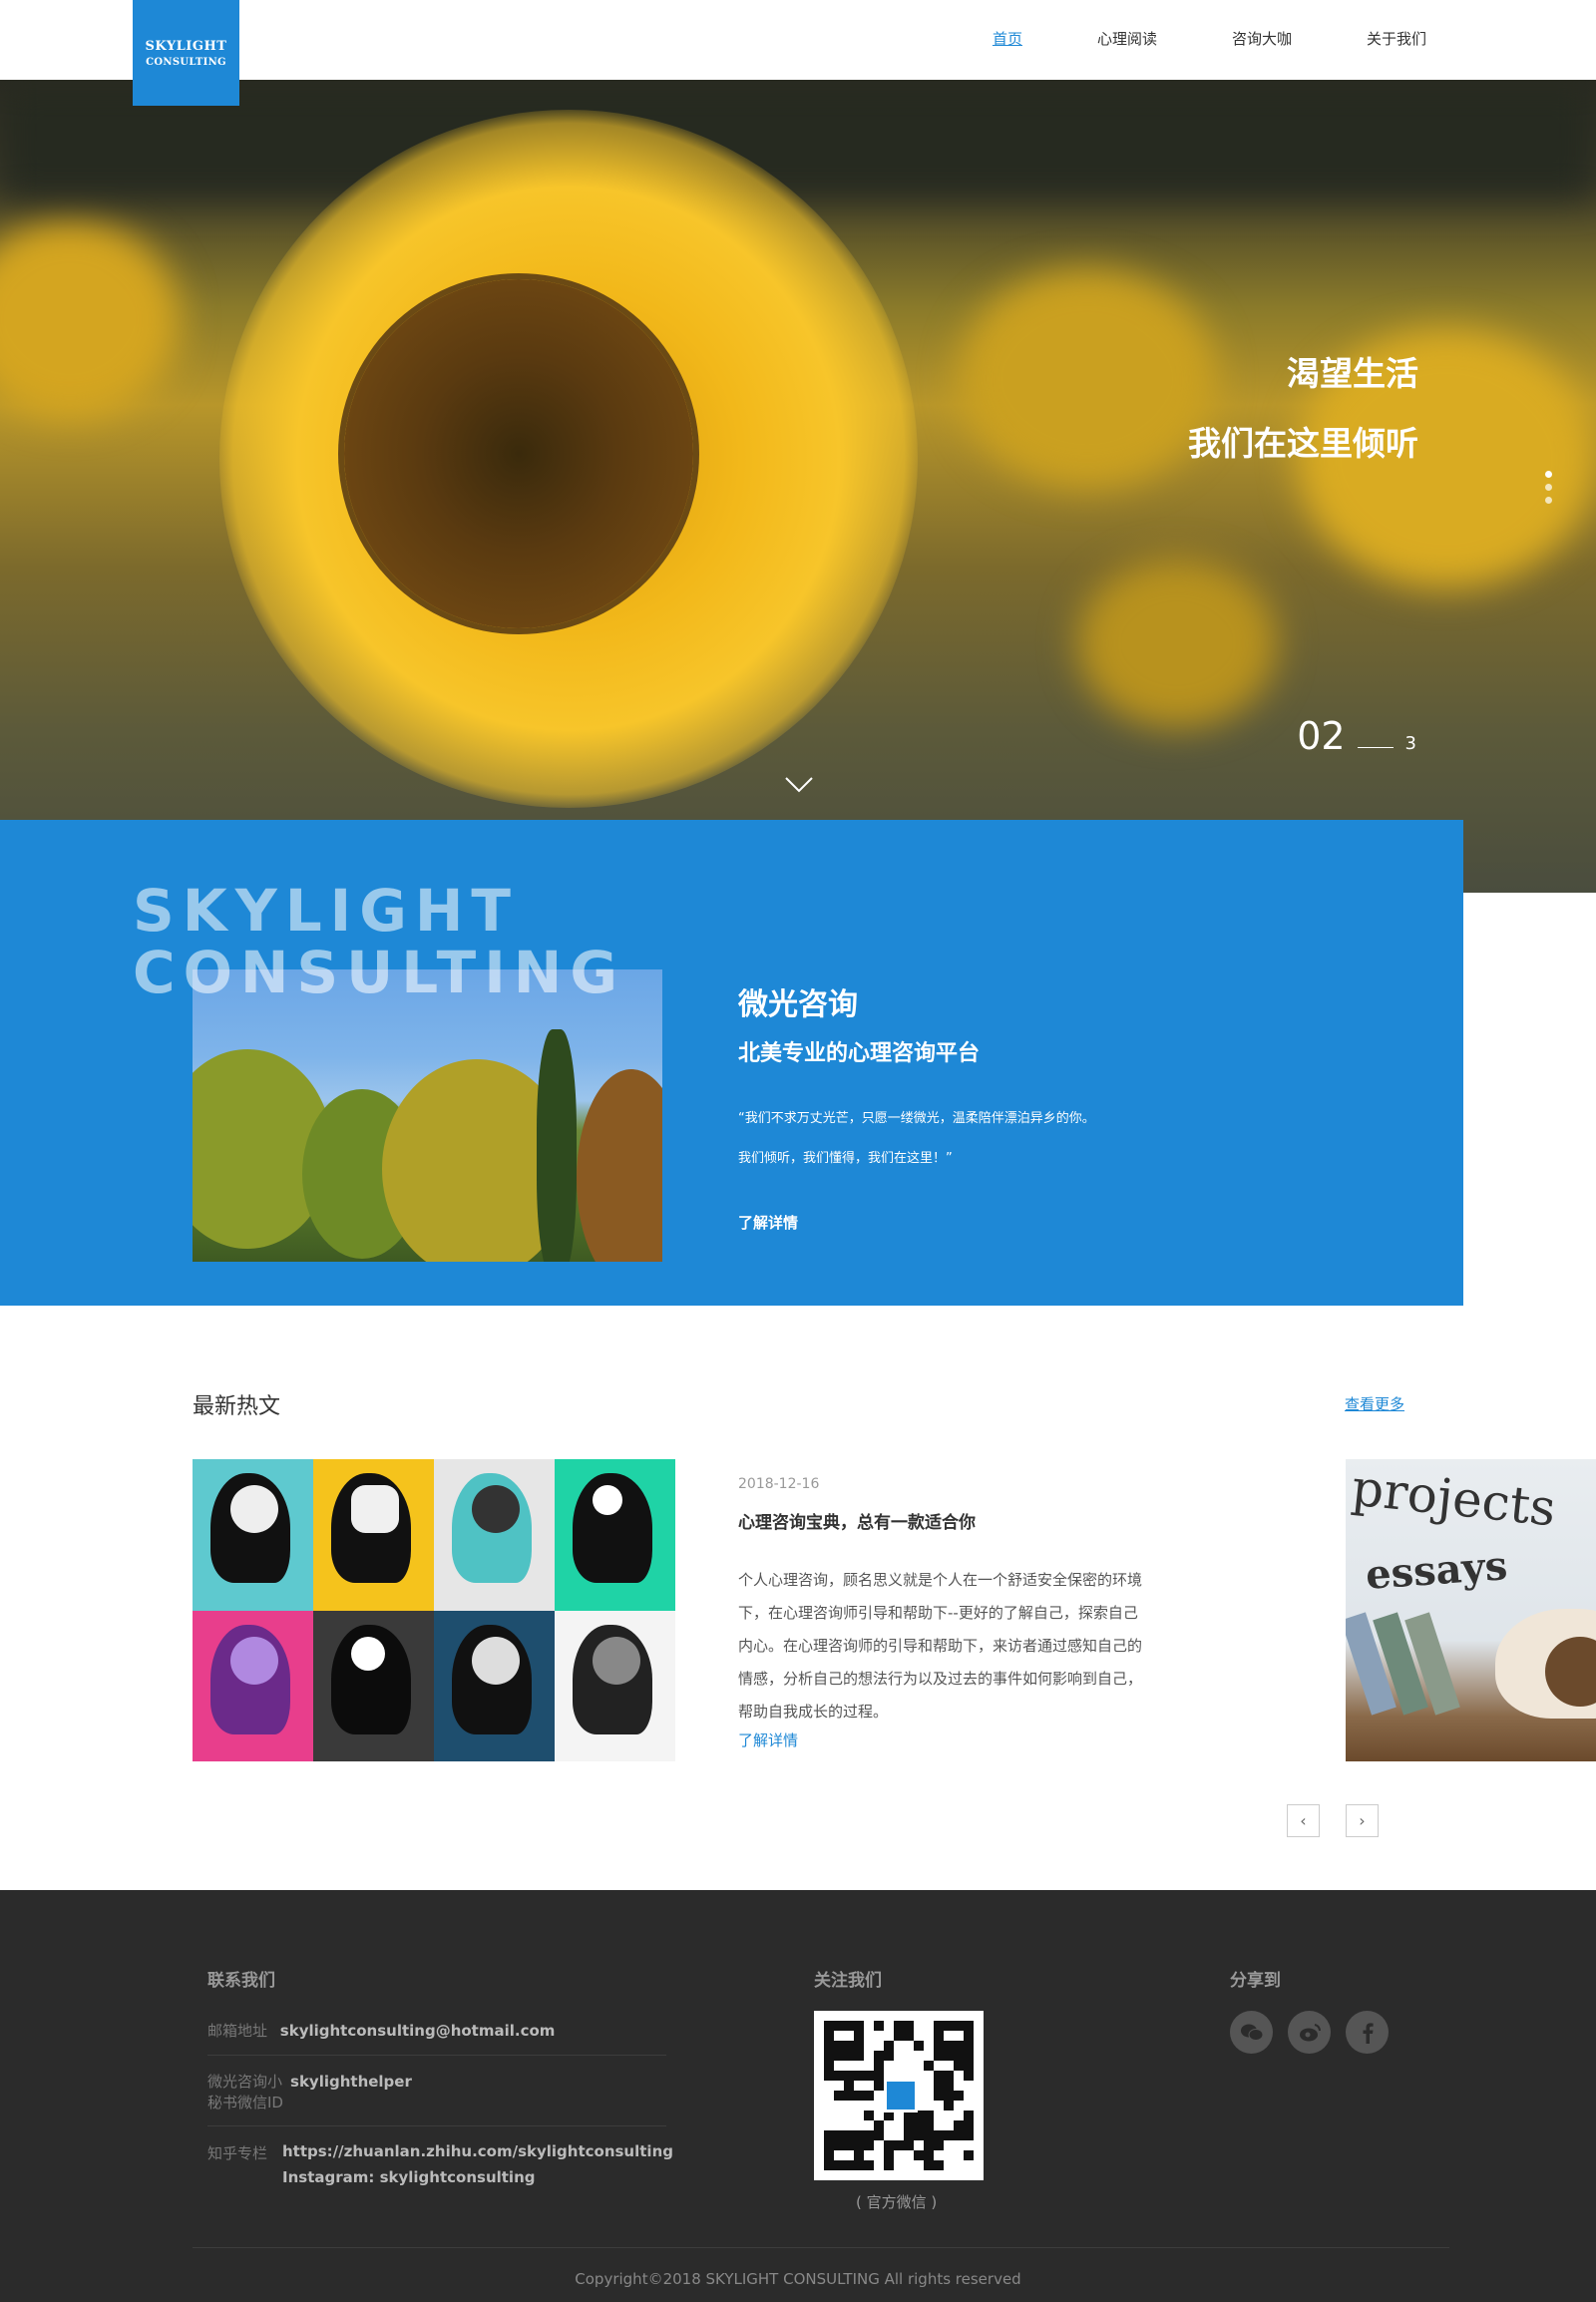 This screenshot has height=2302, width=1596. Describe the element at coordinates (1374, 1403) in the screenshot. I see `view-more-link: 查看更多` at that location.